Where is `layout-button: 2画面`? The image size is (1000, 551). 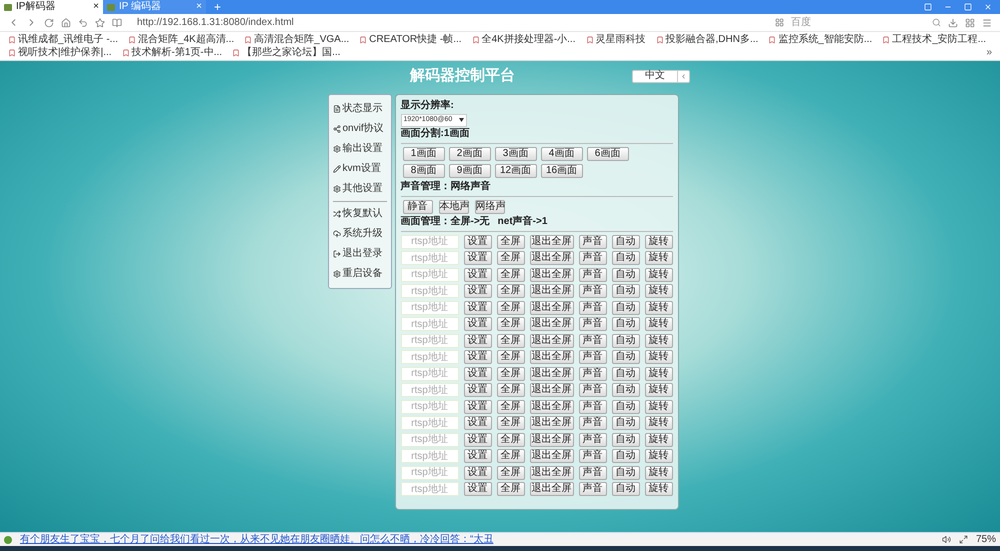
layout-button: 2画面 is located at coordinates (469, 153).